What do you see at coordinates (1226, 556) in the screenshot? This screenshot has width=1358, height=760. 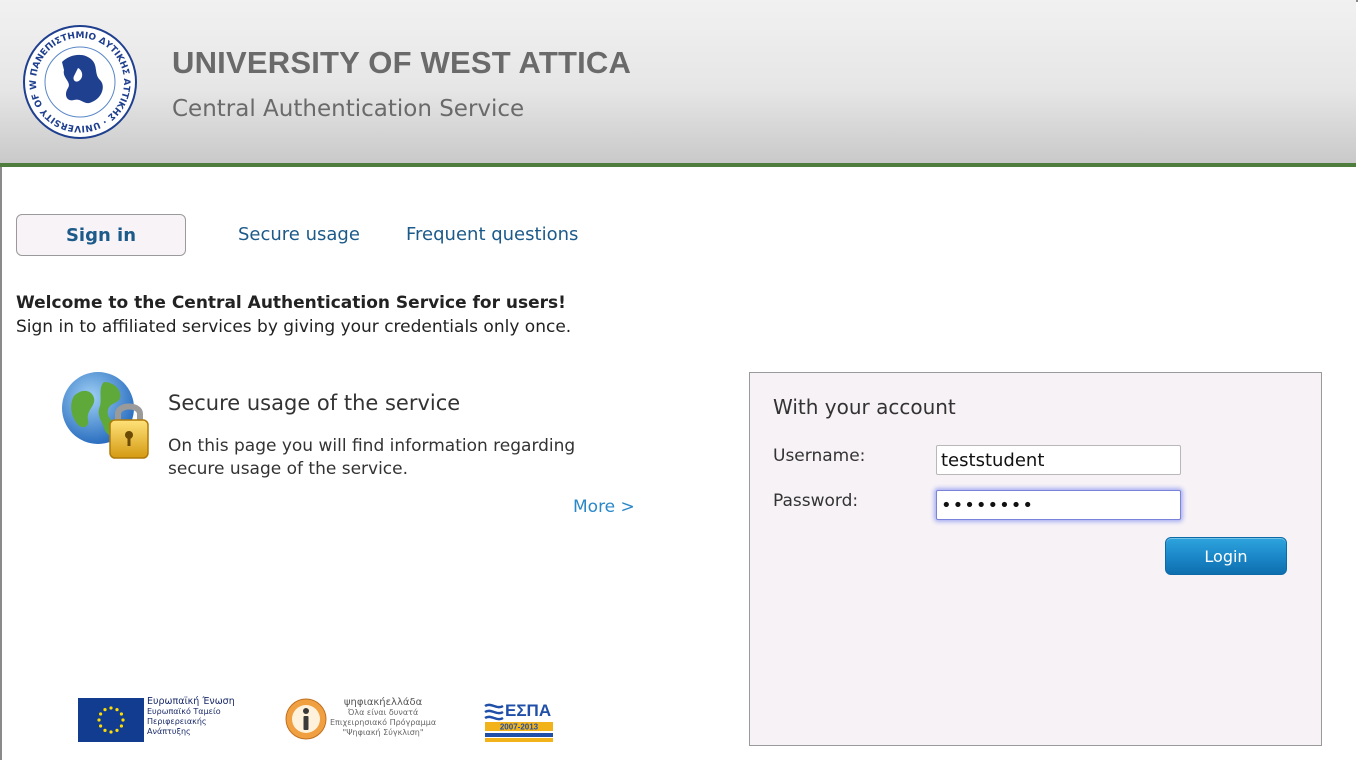 I see `login-button: Login` at bounding box center [1226, 556].